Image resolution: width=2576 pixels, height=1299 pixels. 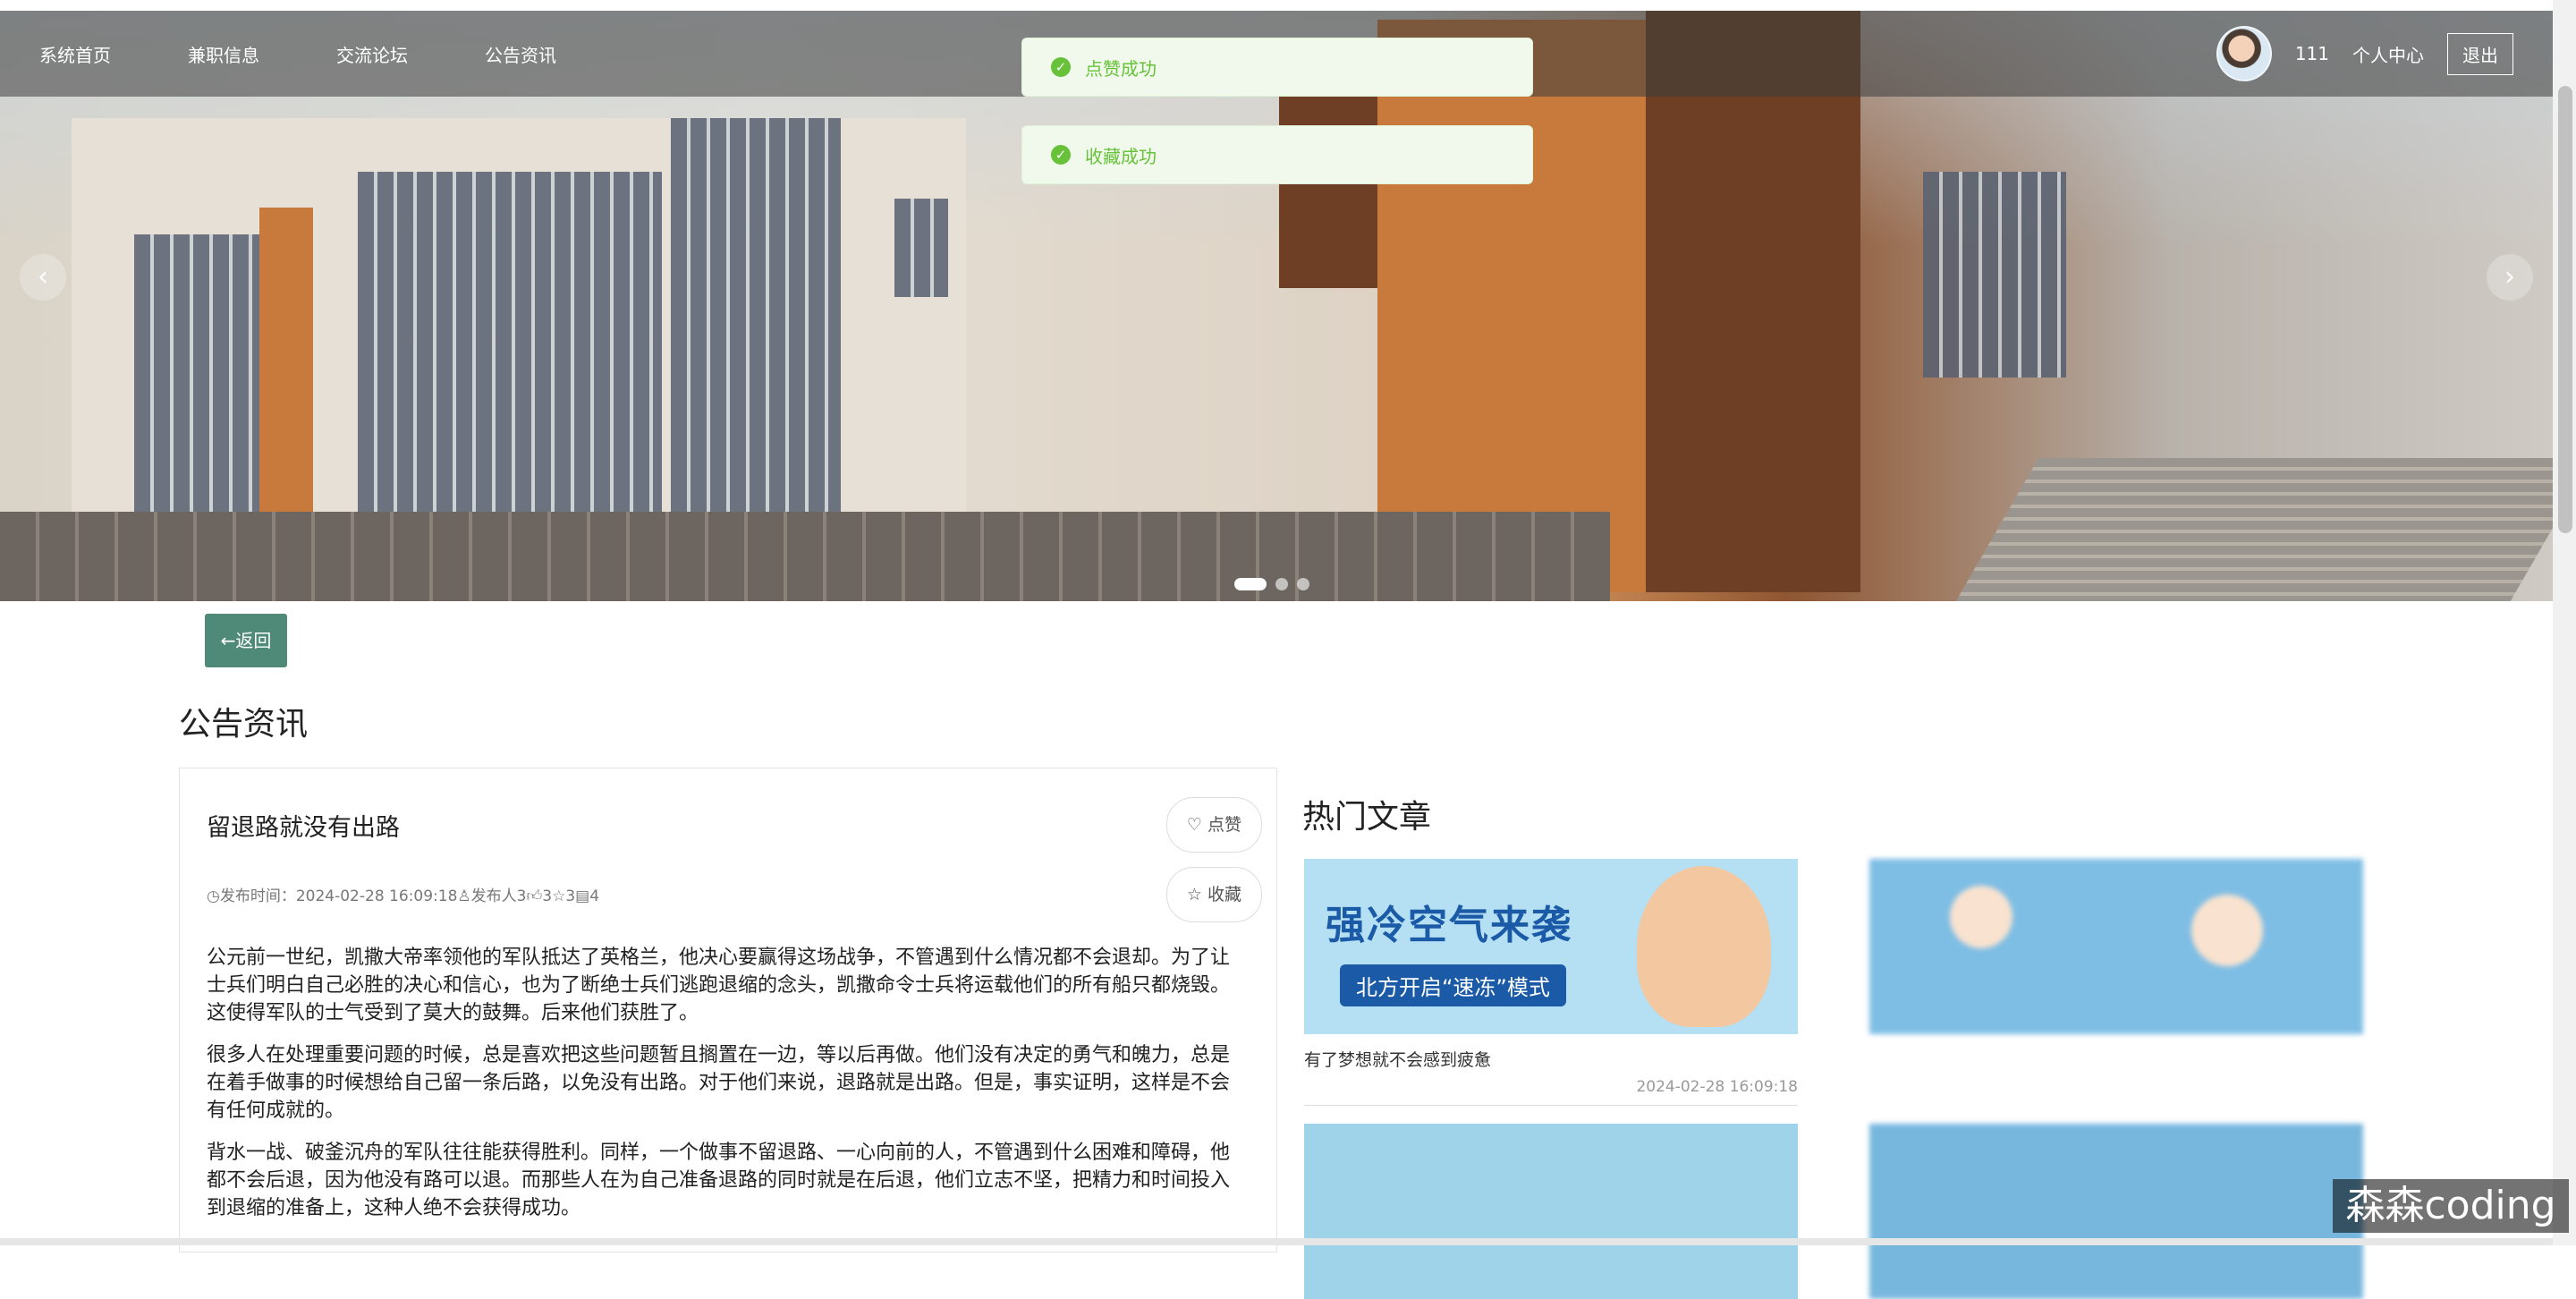 I want to click on building-orange-wall, so click(x=1511, y=306).